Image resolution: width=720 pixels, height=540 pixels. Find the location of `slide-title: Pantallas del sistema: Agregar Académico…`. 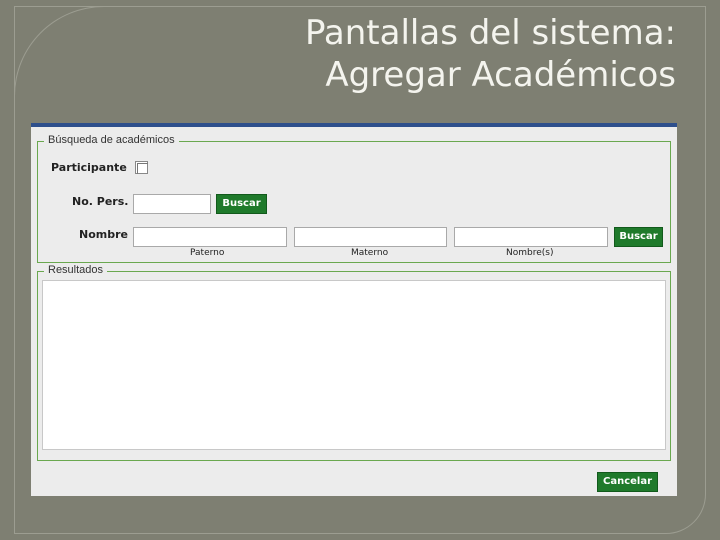

slide-title: Pantallas del sistema: Agregar Académico… is located at coordinates (490, 54).